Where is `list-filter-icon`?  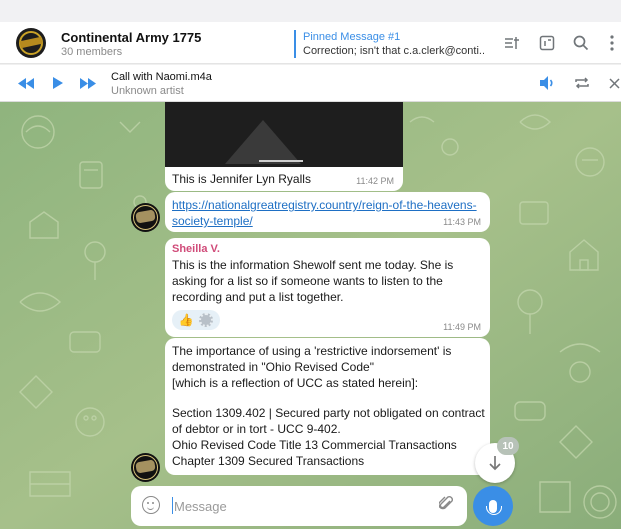
list-filter-icon is located at coordinates (512, 43).